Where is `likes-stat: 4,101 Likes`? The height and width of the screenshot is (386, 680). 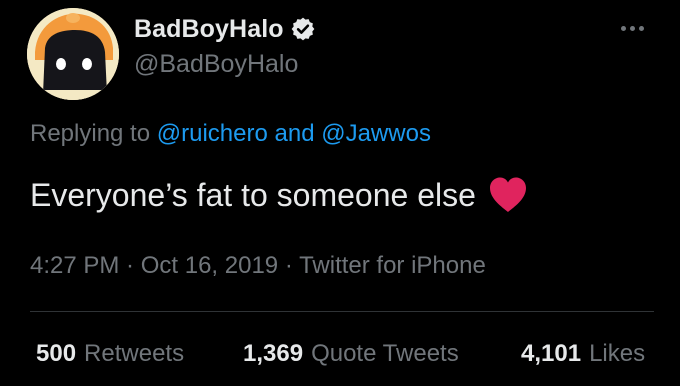
likes-stat: 4,101 Likes is located at coordinates (583, 354).